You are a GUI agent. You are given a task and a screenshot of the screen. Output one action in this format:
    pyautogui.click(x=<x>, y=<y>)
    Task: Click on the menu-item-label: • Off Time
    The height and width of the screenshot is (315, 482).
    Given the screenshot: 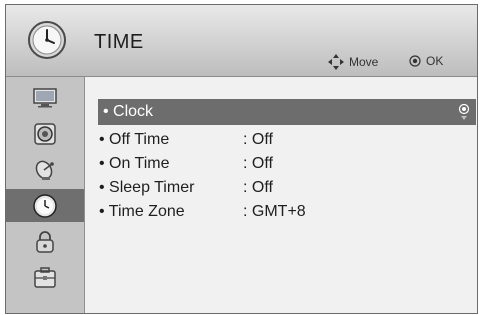 What is the action you would take?
    pyautogui.click(x=134, y=139)
    